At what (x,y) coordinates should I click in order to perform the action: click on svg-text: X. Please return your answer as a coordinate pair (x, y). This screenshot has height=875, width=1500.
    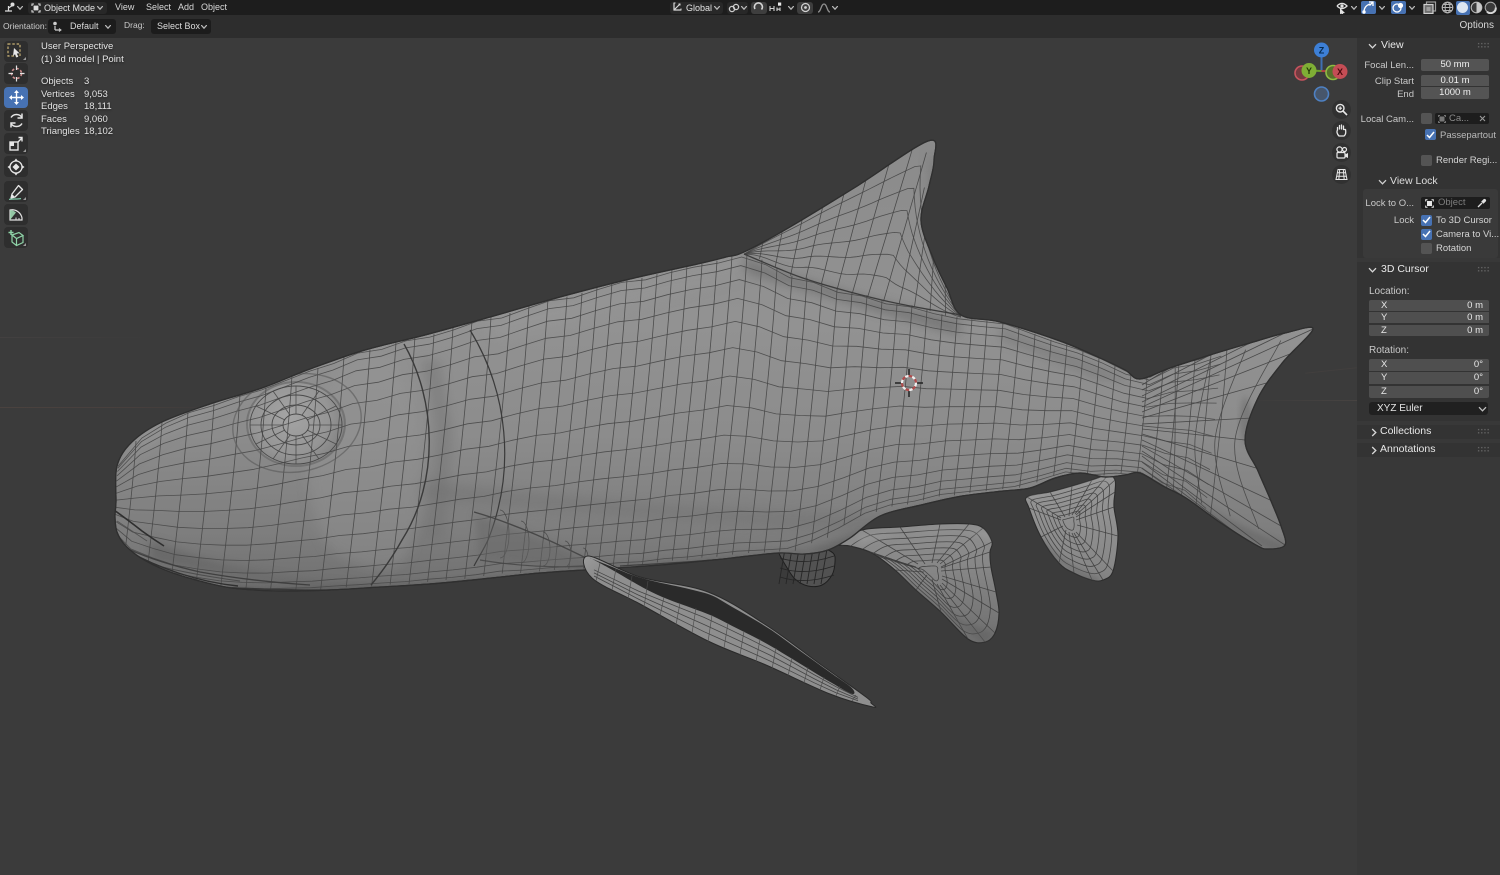
    Looking at the image, I should click on (1340, 72).